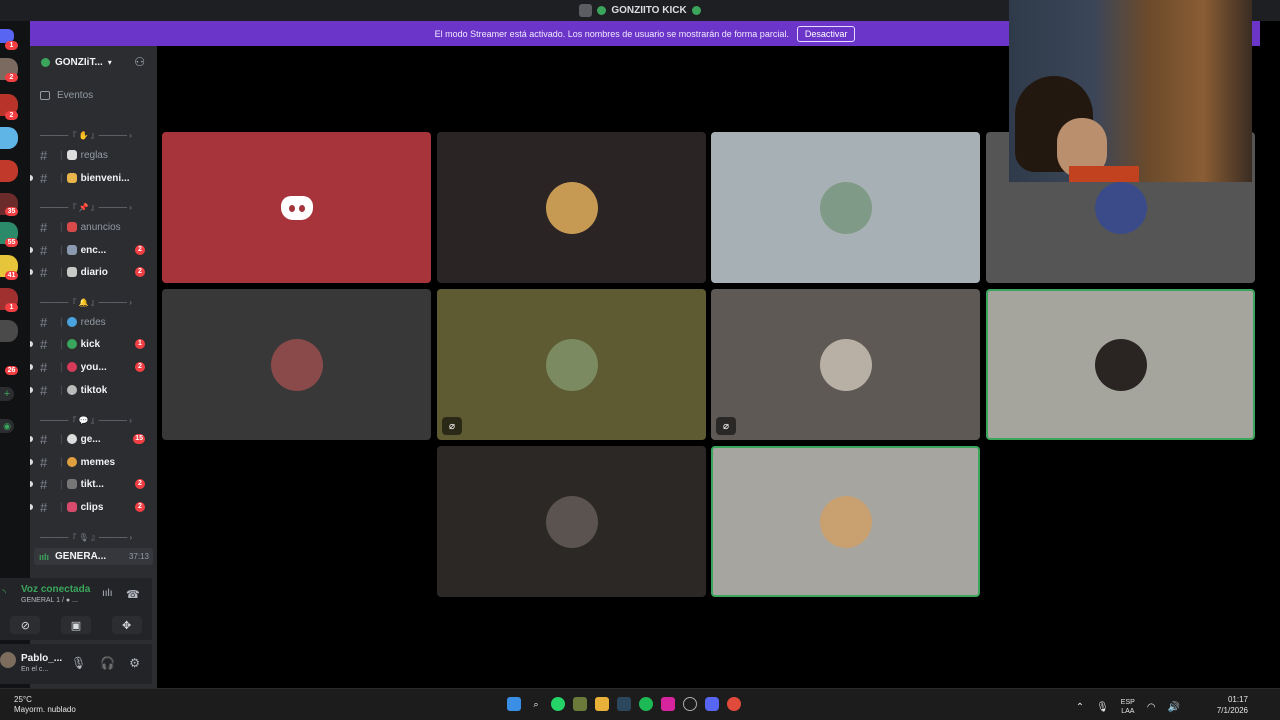 Image resolution: width=1280 pixels, height=720 pixels. Describe the element at coordinates (726, 426) in the screenshot. I see `muted-mic-icon: ⌀` at that location.